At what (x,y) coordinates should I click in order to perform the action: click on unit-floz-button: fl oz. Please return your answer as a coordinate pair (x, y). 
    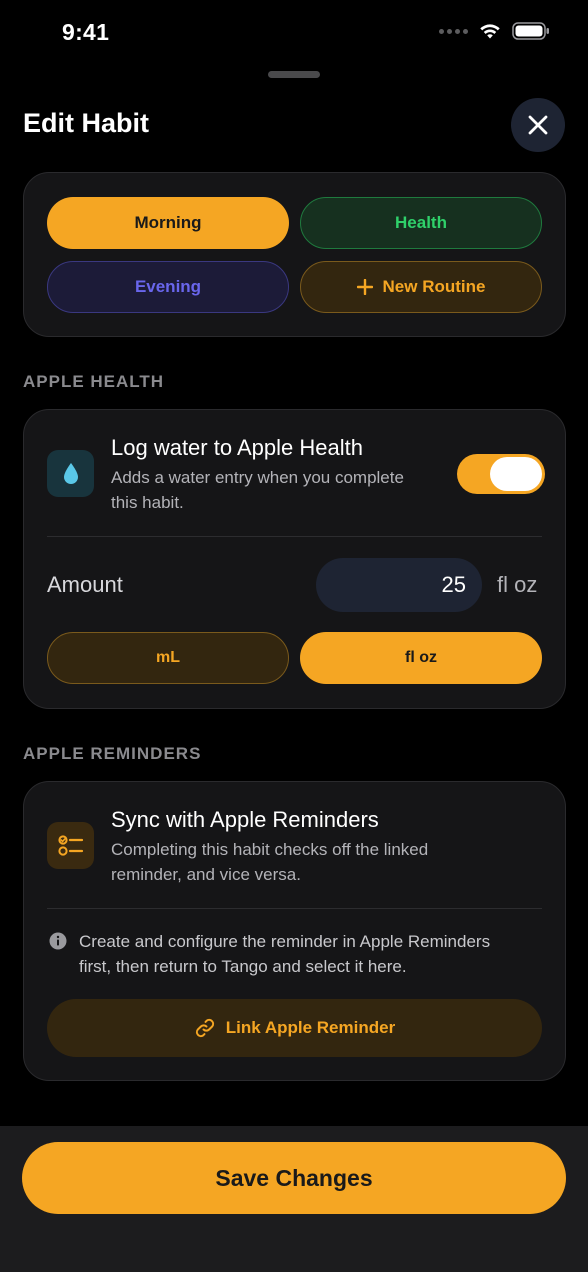
    Looking at the image, I should click on (421, 658).